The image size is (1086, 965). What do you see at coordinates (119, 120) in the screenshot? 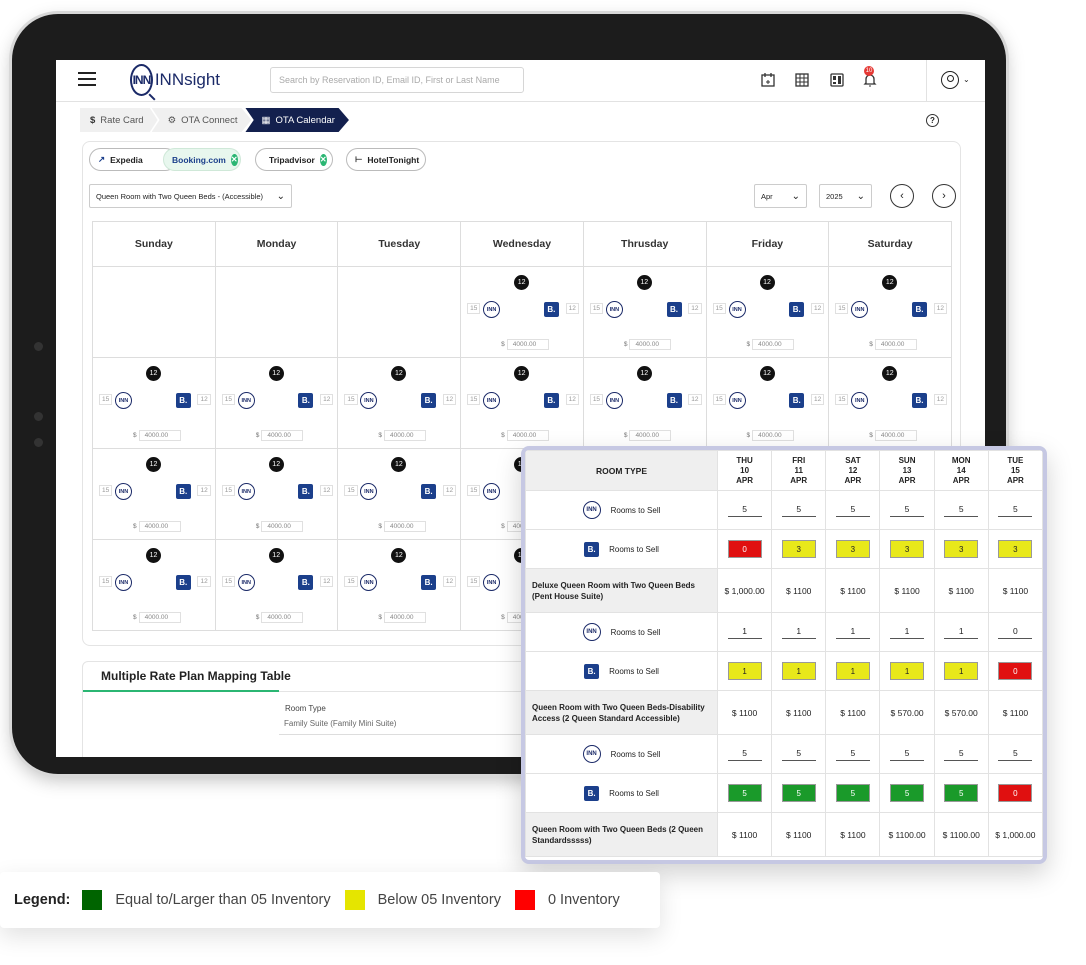
I see `breadcrumb-rate-card: $ Rate Card` at bounding box center [119, 120].